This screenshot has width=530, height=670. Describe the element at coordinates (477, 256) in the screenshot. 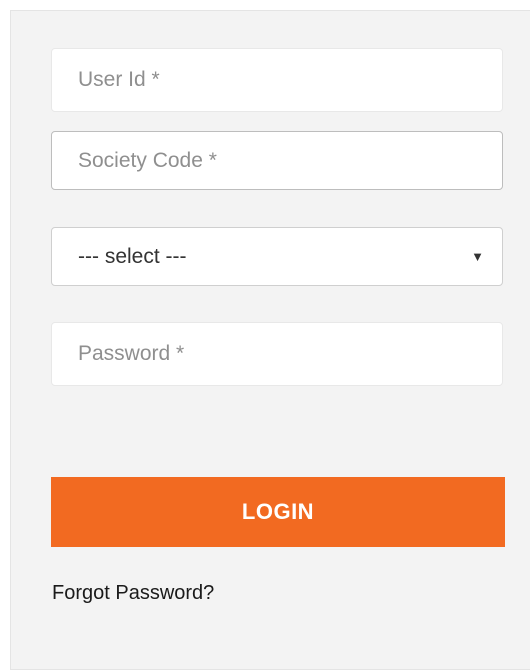

I see `chevron-down-icon: ▼` at that location.